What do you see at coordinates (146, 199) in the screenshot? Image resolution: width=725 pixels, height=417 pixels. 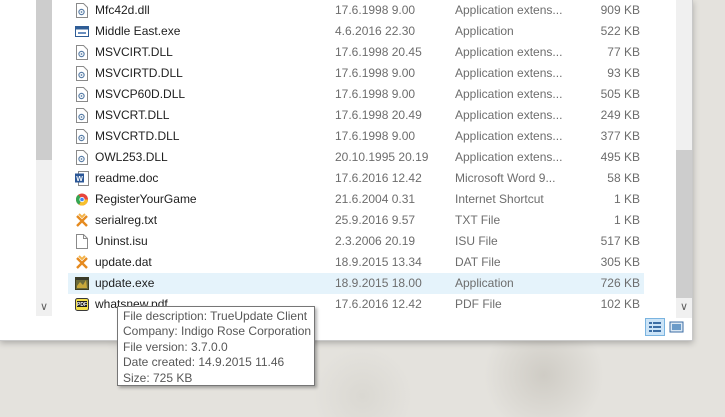 I see `file-name: RegisterYourGame` at bounding box center [146, 199].